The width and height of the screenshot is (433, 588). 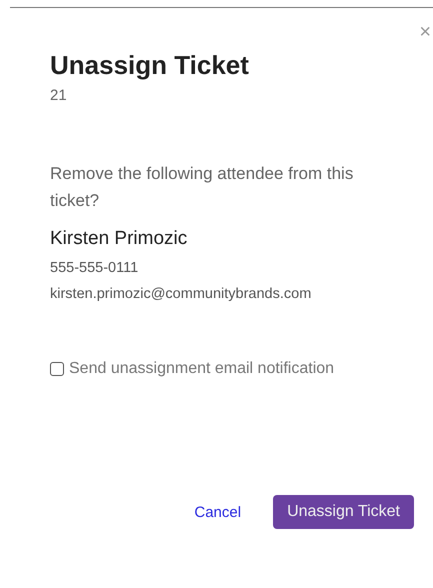 I want to click on checkbox, so click(x=57, y=369).